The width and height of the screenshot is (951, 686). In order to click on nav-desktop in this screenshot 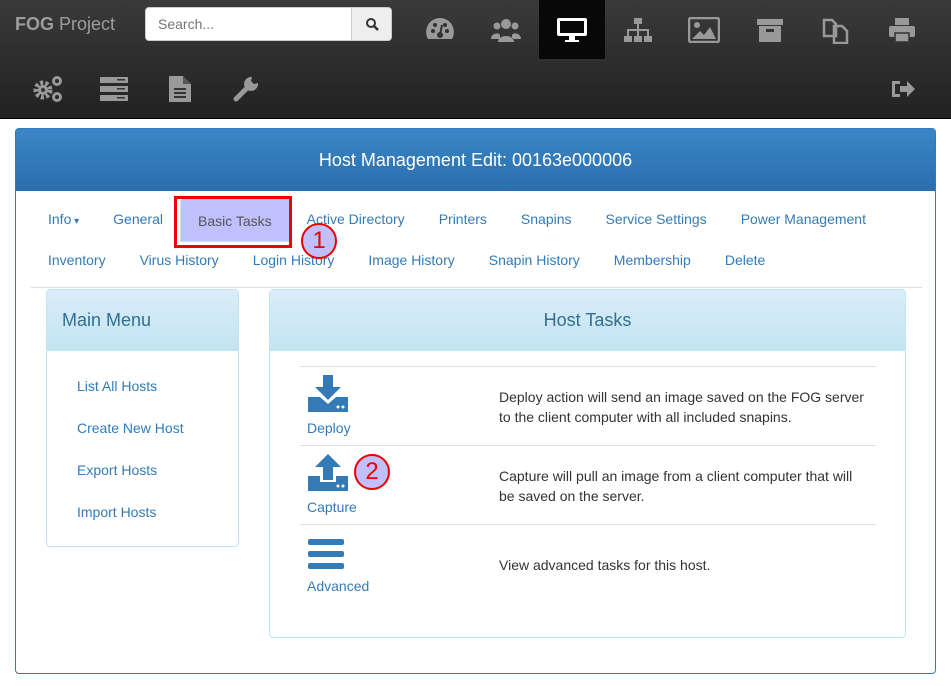, I will do `click(572, 29)`.